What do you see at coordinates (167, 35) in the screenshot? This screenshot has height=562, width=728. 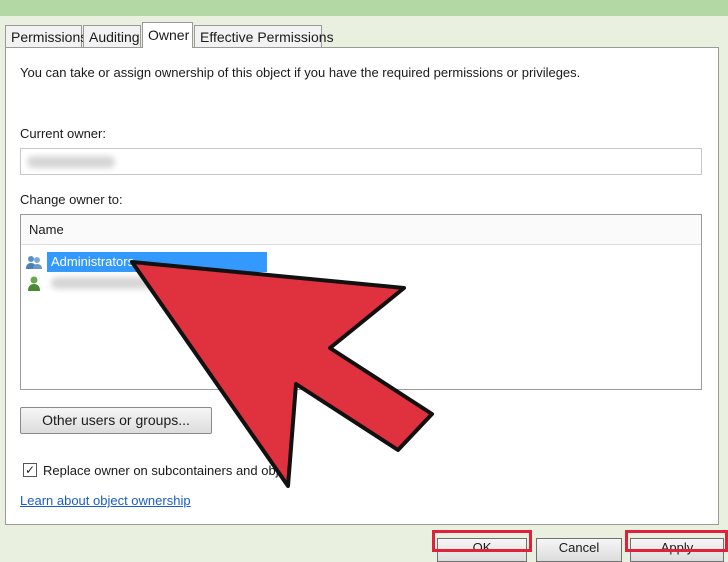 I see `tab-owner: Owner` at bounding box center [167, 35].